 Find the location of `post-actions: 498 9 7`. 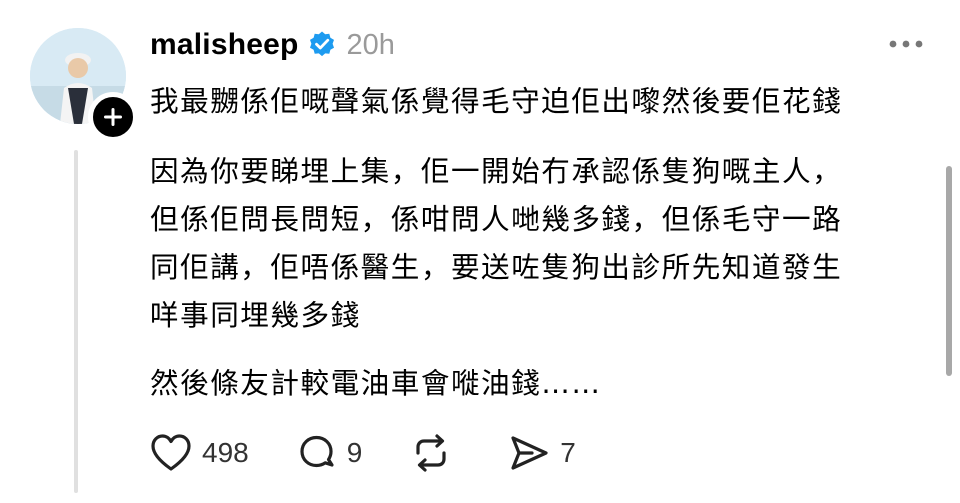

post-actions: 498 9 7 is located at coordinates (387, 453).